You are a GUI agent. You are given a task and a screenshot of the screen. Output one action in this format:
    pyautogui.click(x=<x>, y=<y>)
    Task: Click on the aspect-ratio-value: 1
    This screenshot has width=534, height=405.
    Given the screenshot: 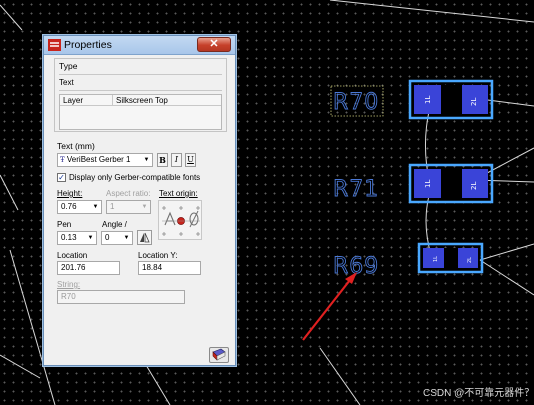 What is the action you would take?
    pyautogui.click(x=112, y=206)
    